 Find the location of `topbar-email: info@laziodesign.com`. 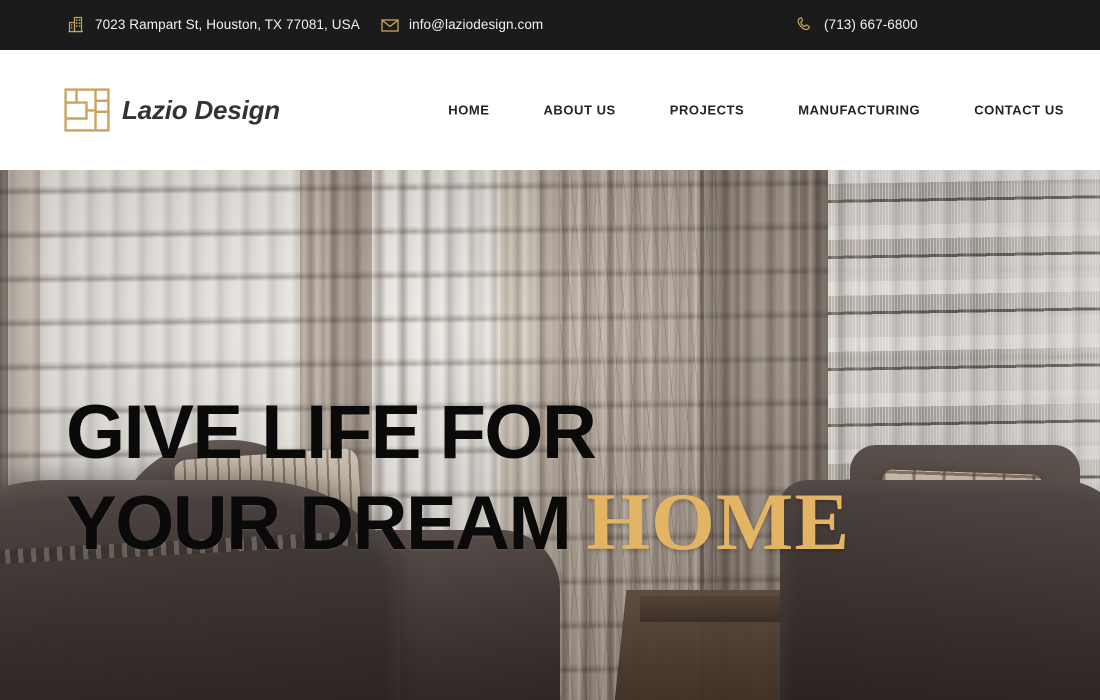

topbar-email: info@laziodesign.com is located at coordinates (461, 25).